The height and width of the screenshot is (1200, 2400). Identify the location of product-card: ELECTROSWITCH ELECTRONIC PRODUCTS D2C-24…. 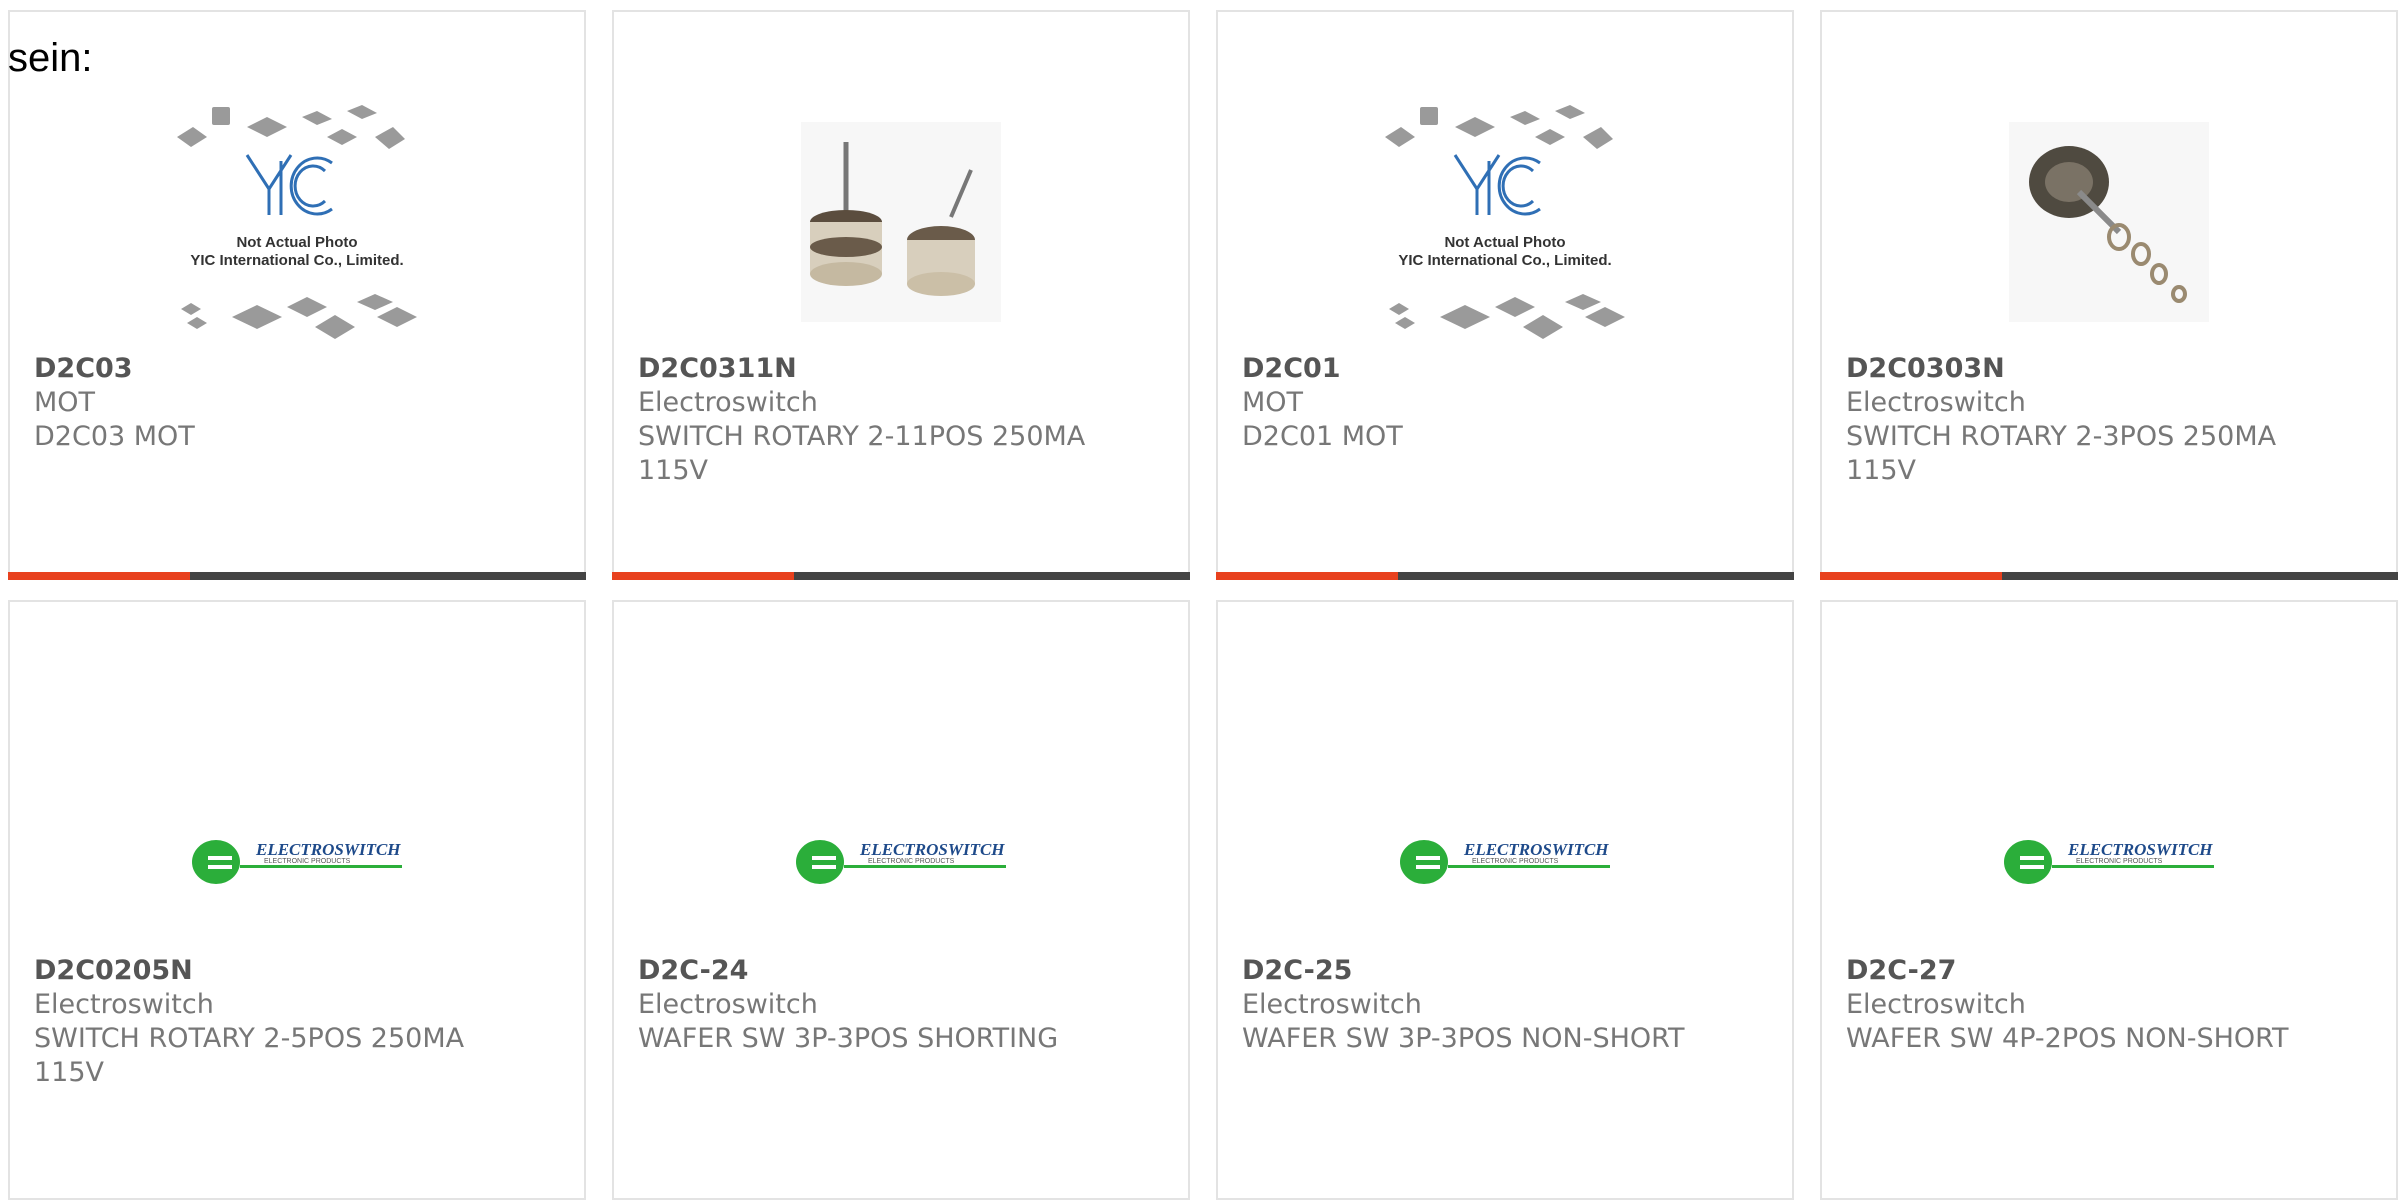
(901, 900).